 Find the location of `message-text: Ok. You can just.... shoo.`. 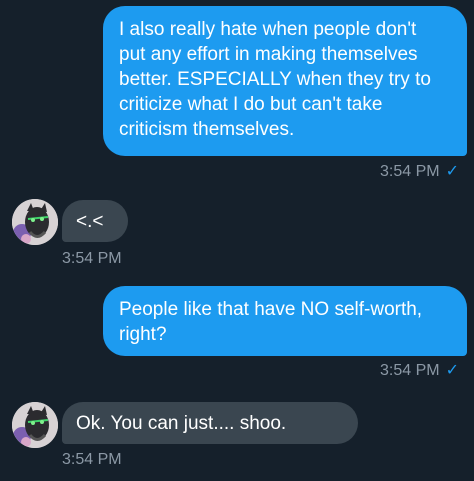

message-text: Ok. You can just.... shoo. is located at coordinates (181, 423).